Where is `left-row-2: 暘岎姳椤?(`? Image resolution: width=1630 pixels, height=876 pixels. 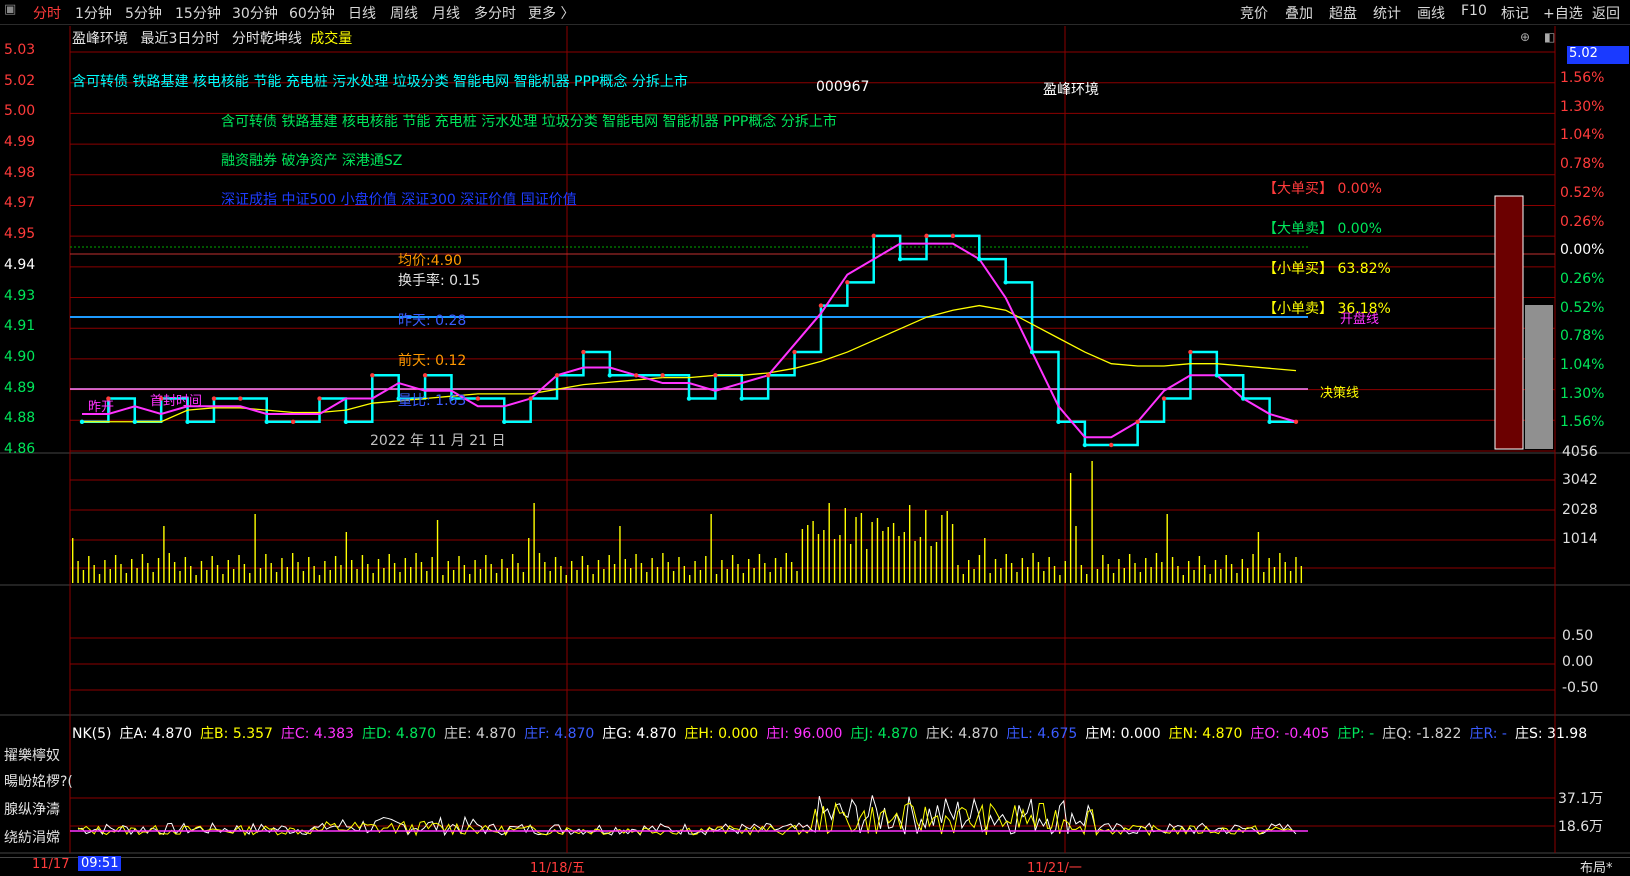
left-row-2: 暘岎姳椤?( is located at coordinates (38, 781).